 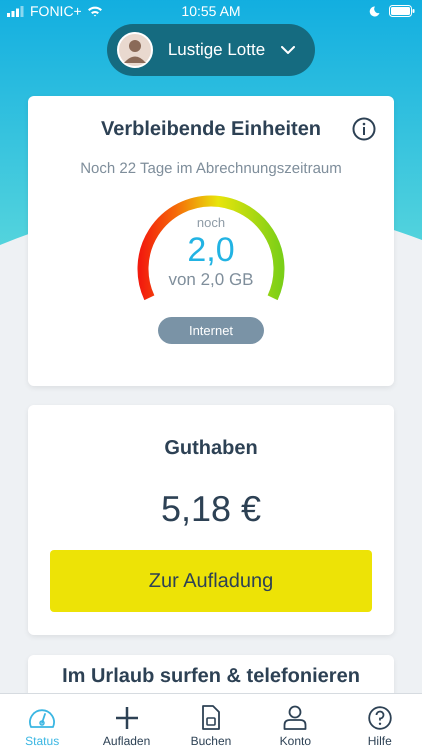 I want to click on plus-icon, so click(x=126, y=718).